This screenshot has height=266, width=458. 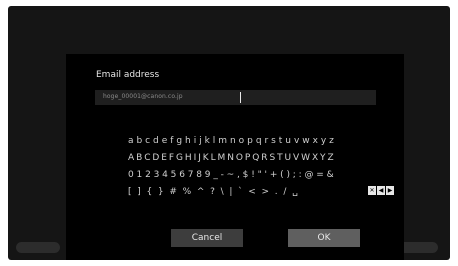 I want to click on keyboard-key: 6, so click(x=182, y=175).